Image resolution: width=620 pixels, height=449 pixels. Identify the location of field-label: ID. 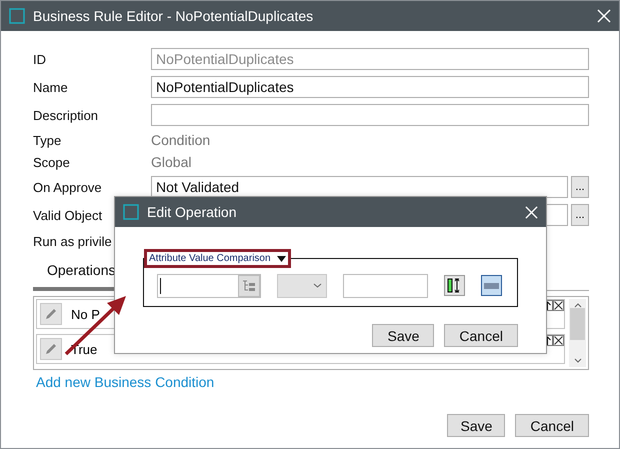
(39, 59).